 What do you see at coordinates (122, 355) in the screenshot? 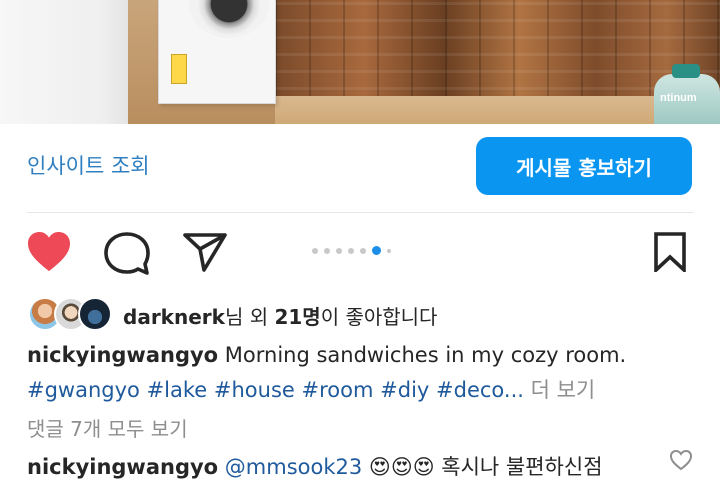
I see `caption-username: nickyingwangyo` at bounding box center [122, 355].